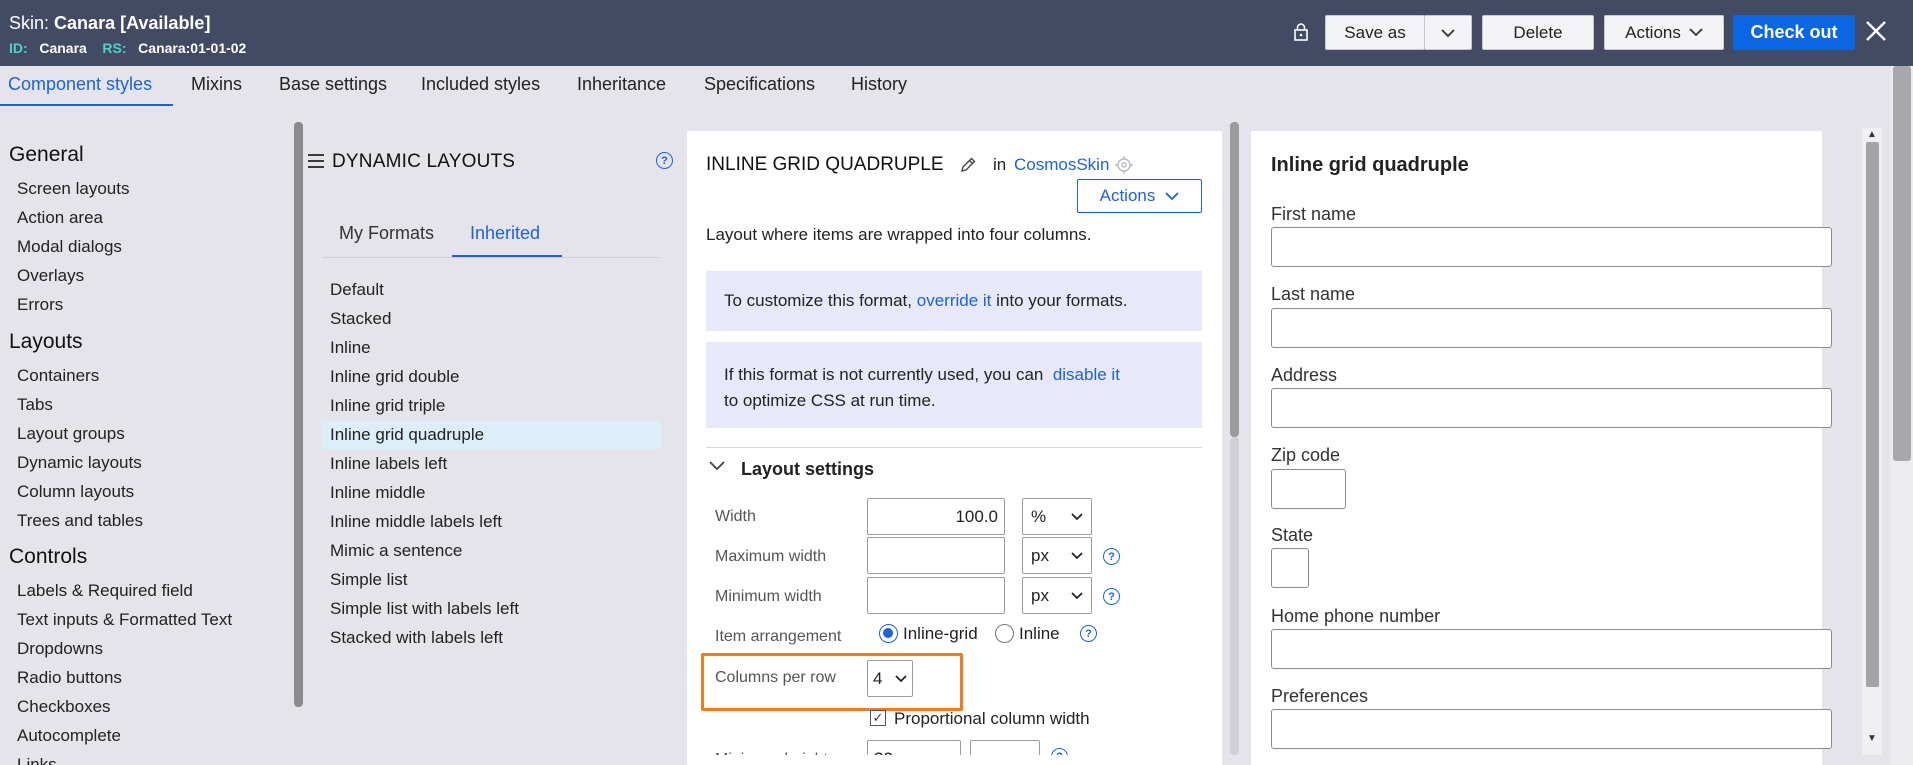  I want to click on save-as-button: Save as, so click(1375, 32).